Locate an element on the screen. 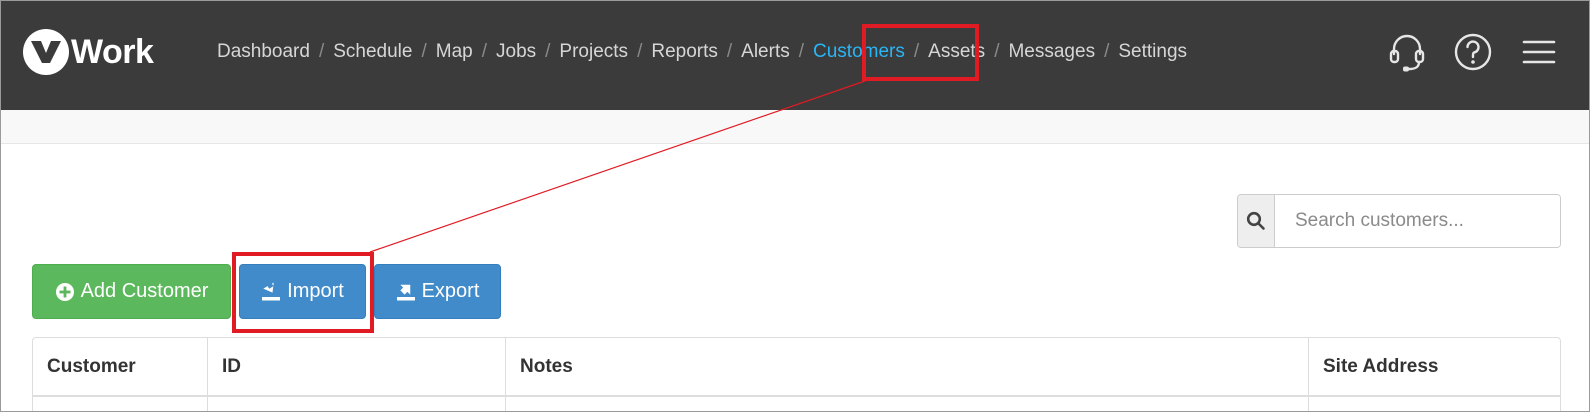 The height and width of the screenshot is (412, 1590). logo-mark is located at coordinates (46, 52).